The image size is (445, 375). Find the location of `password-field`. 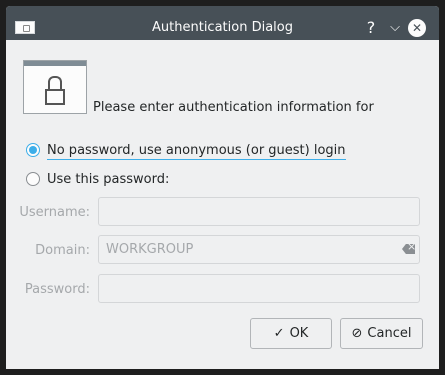

password-field is located at coordinates (259, 288).